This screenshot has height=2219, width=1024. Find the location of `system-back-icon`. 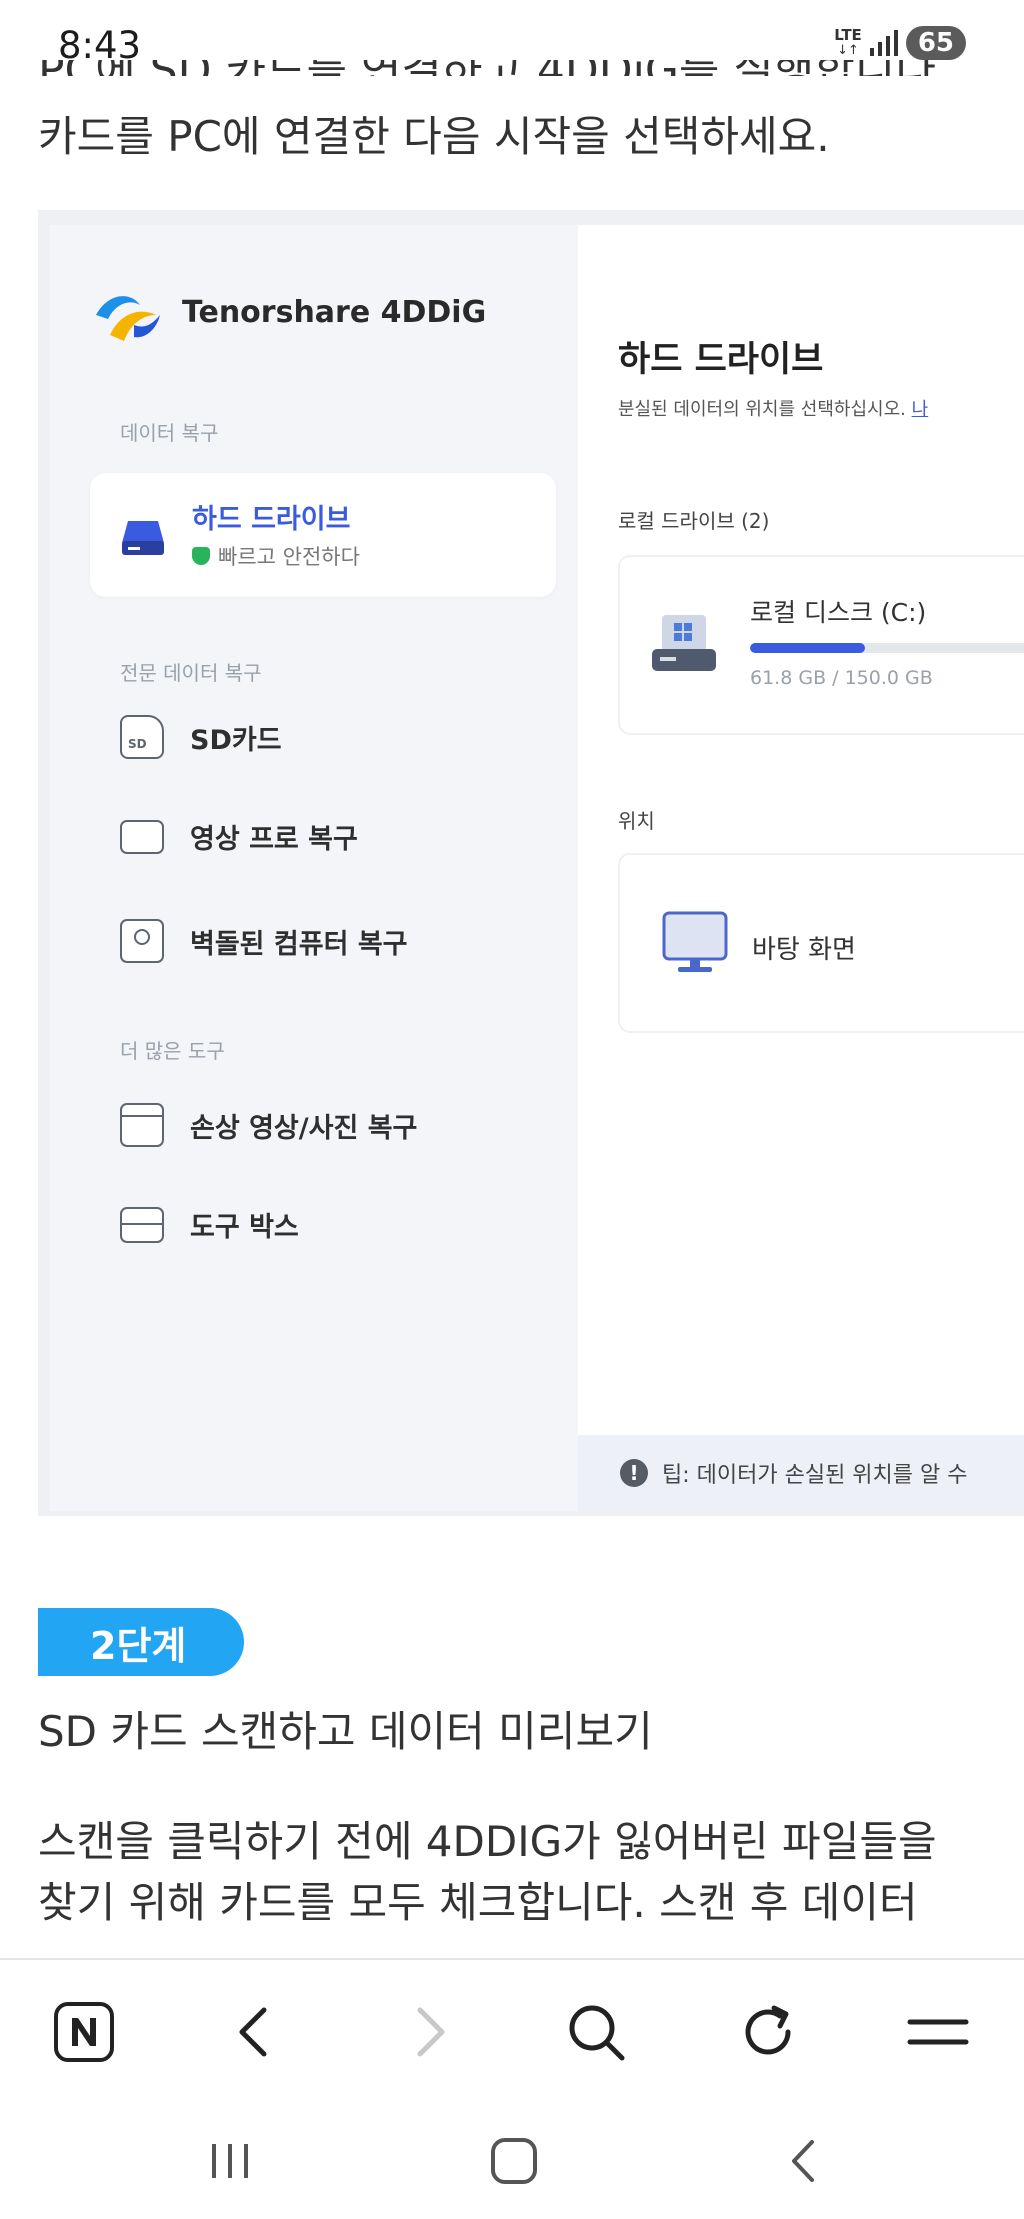

system-back-icon is located at coordinates (804, 2161).